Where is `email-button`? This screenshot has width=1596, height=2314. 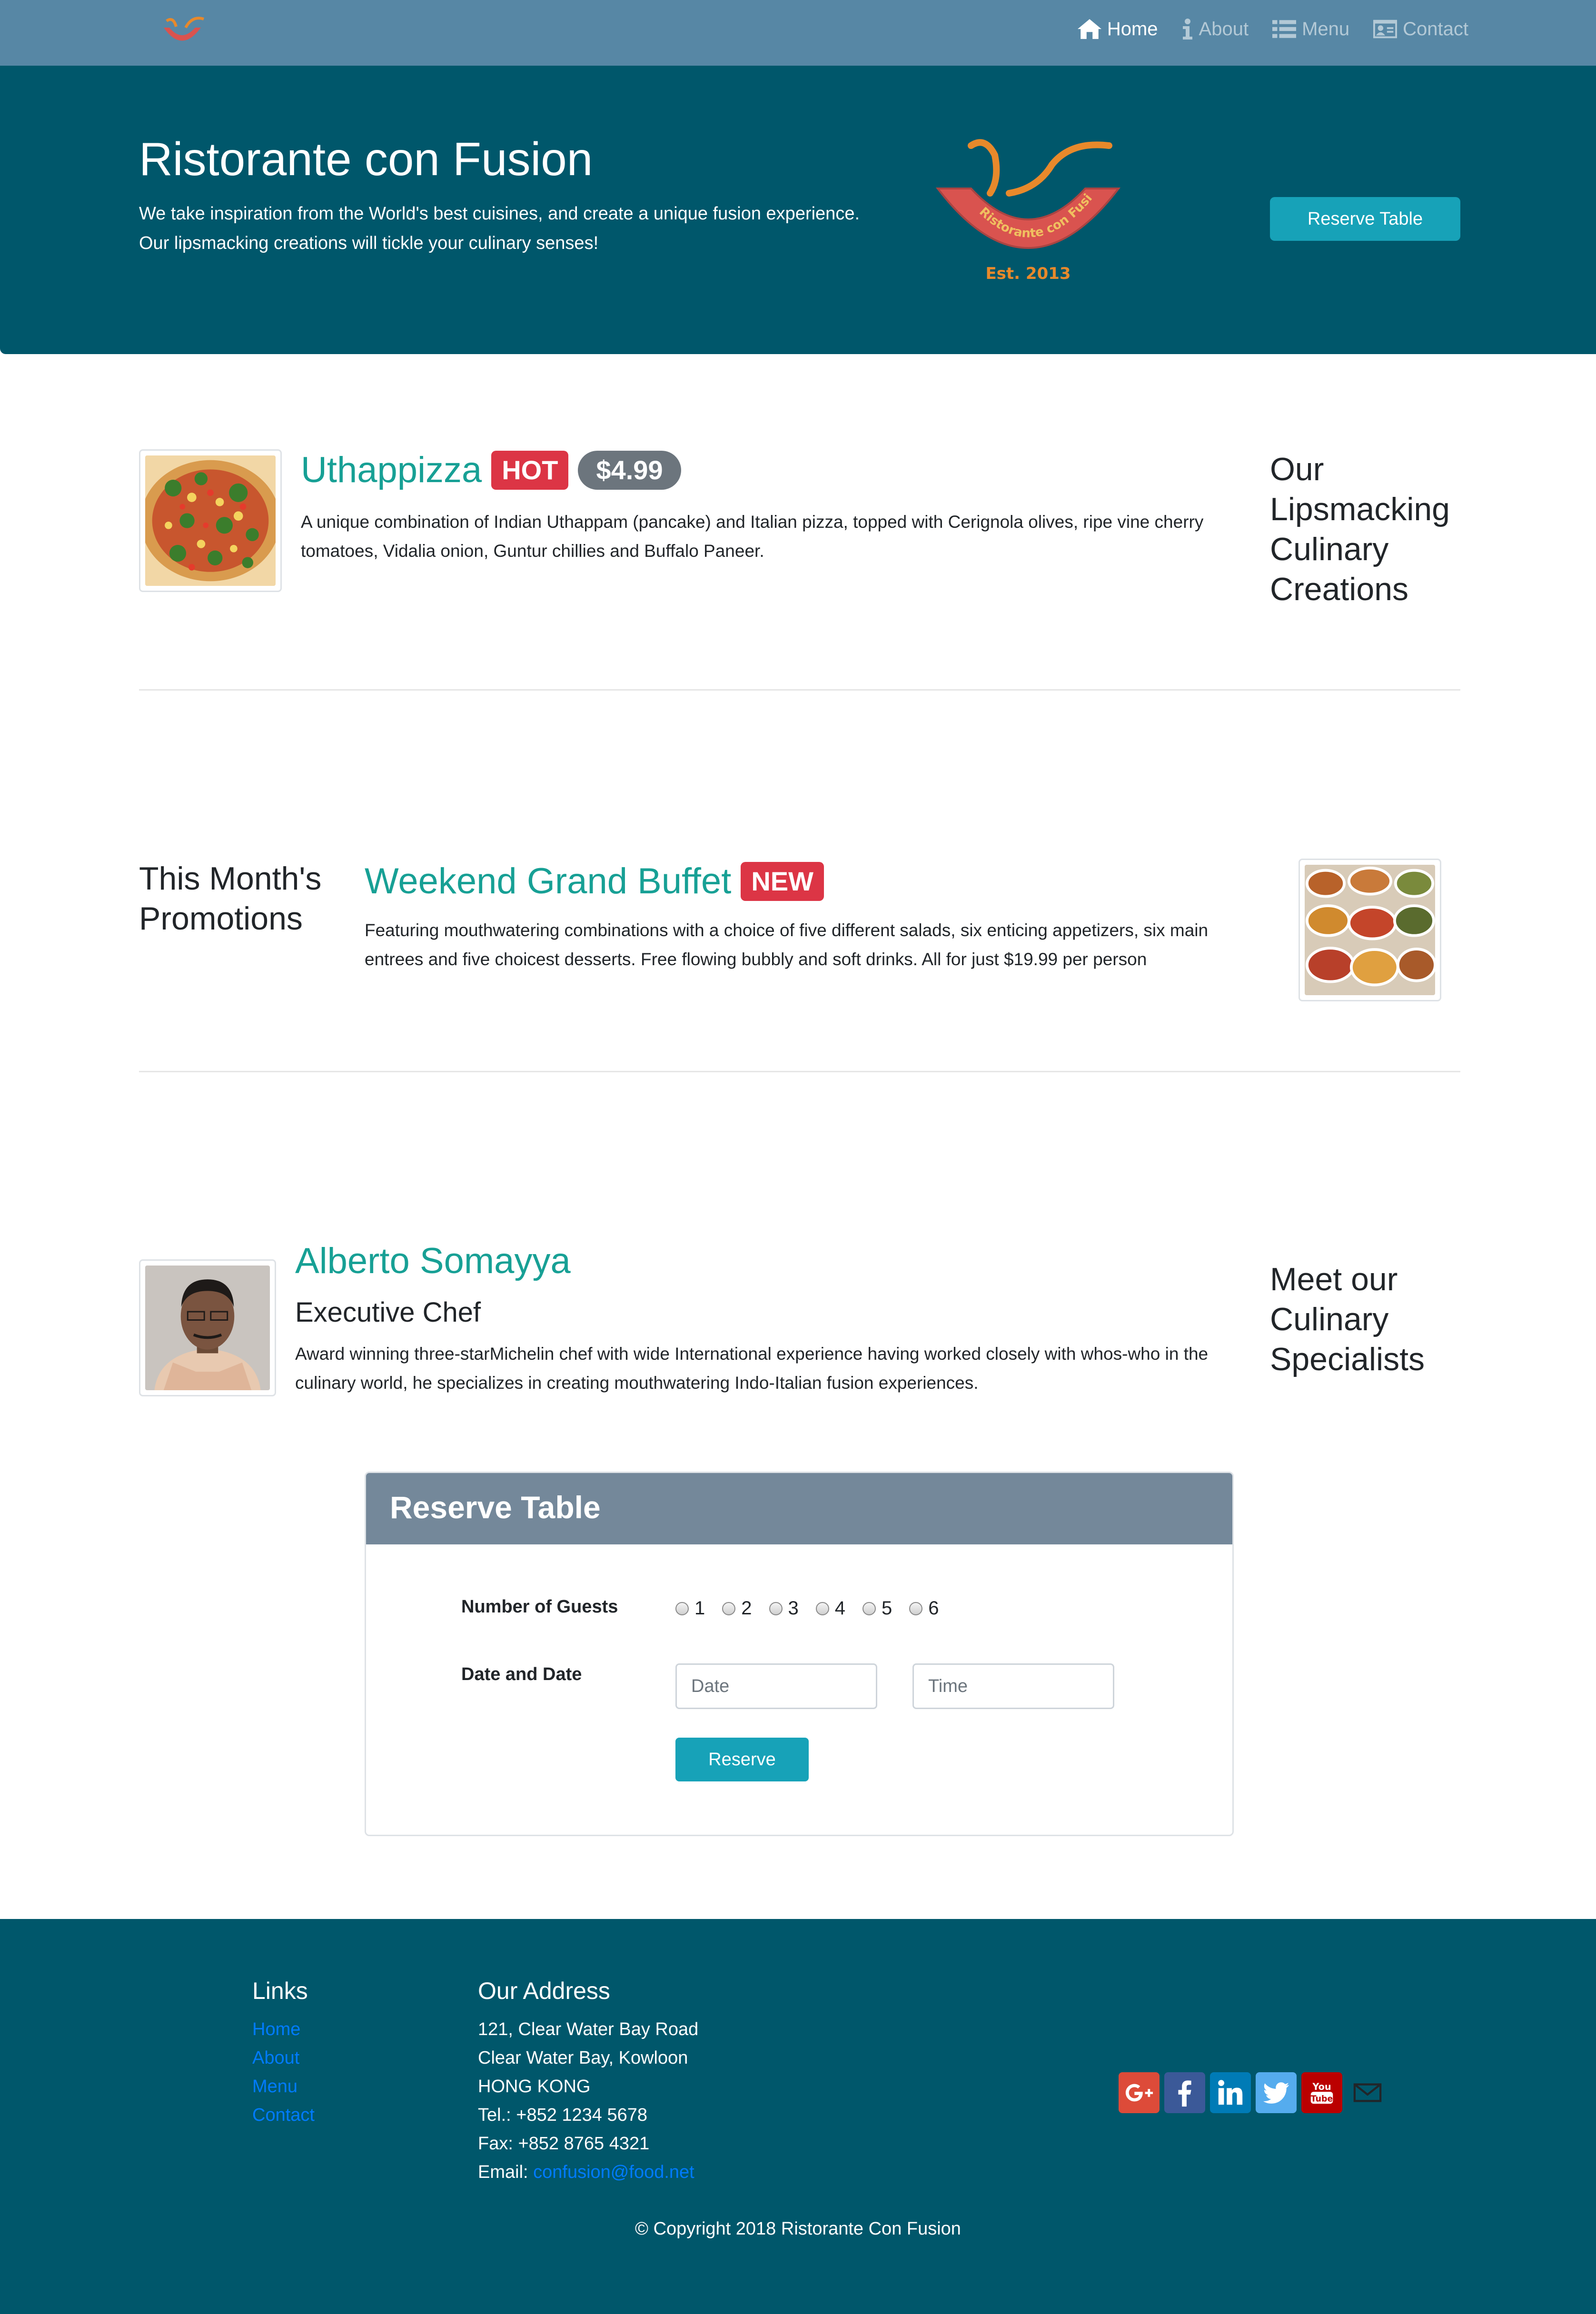
email-button is located at coordinates (1368, 2092).